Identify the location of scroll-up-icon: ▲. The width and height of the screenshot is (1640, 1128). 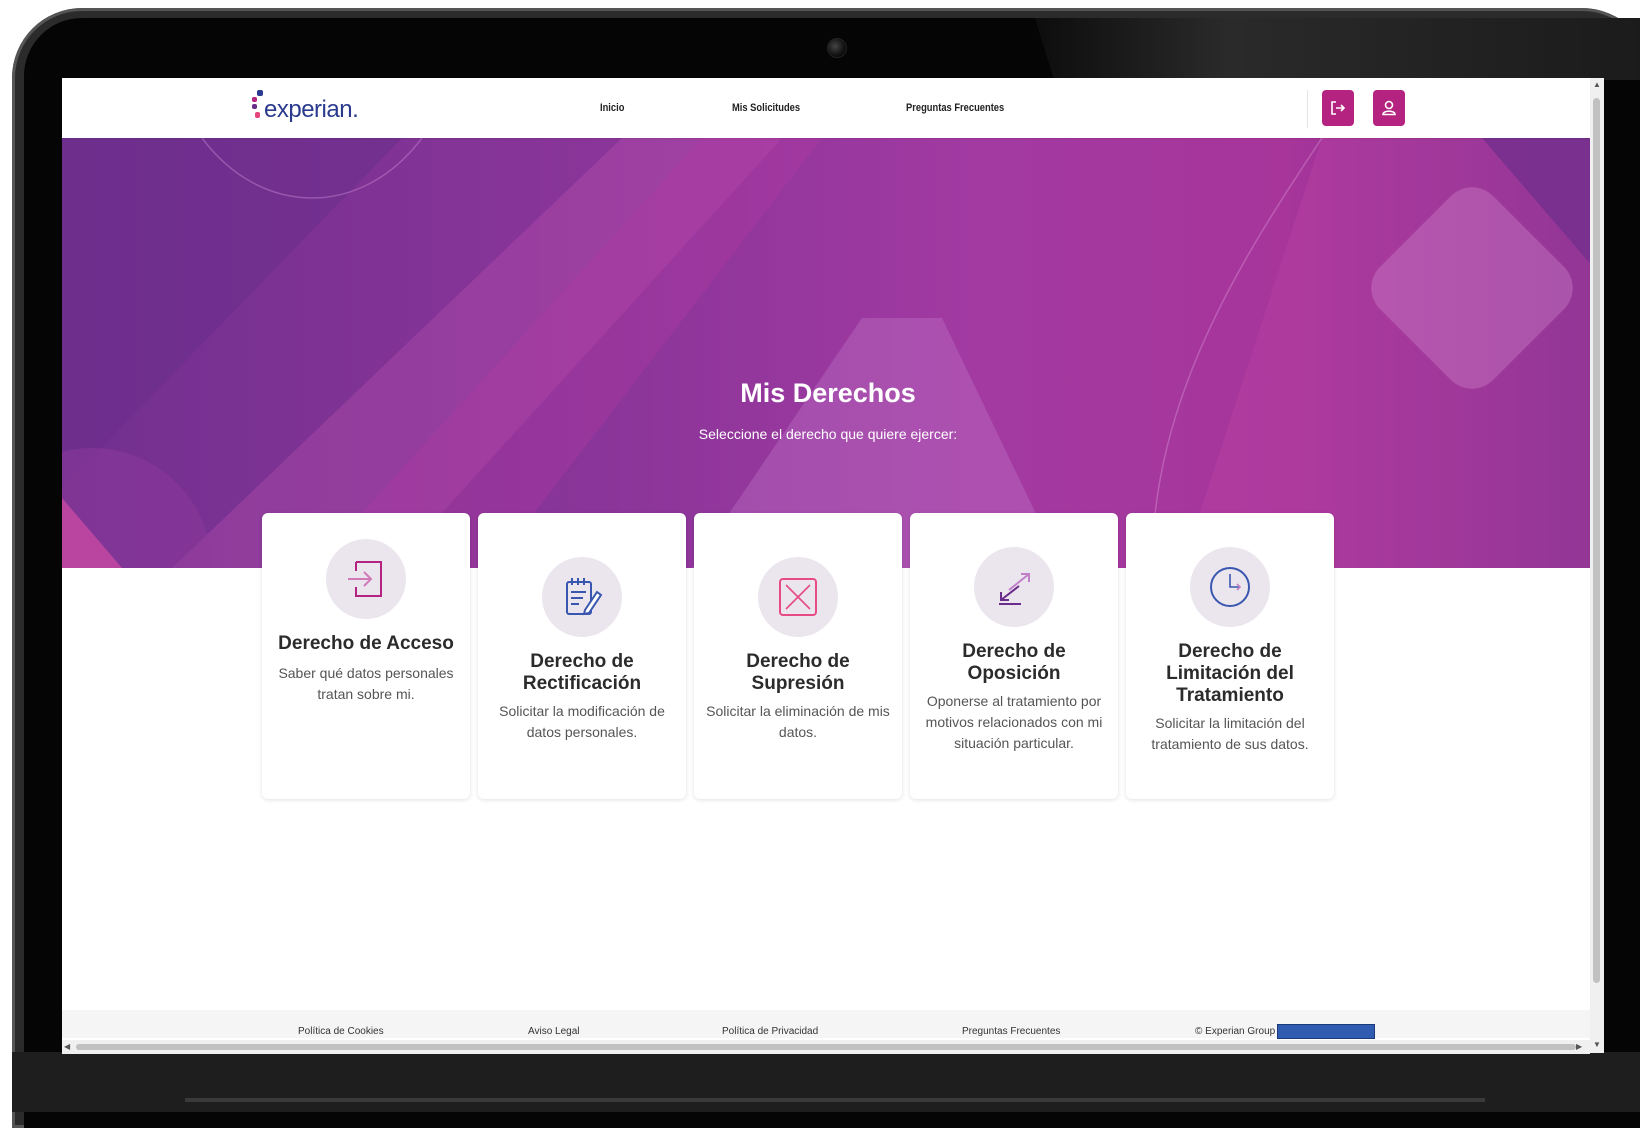
(1597, 84).